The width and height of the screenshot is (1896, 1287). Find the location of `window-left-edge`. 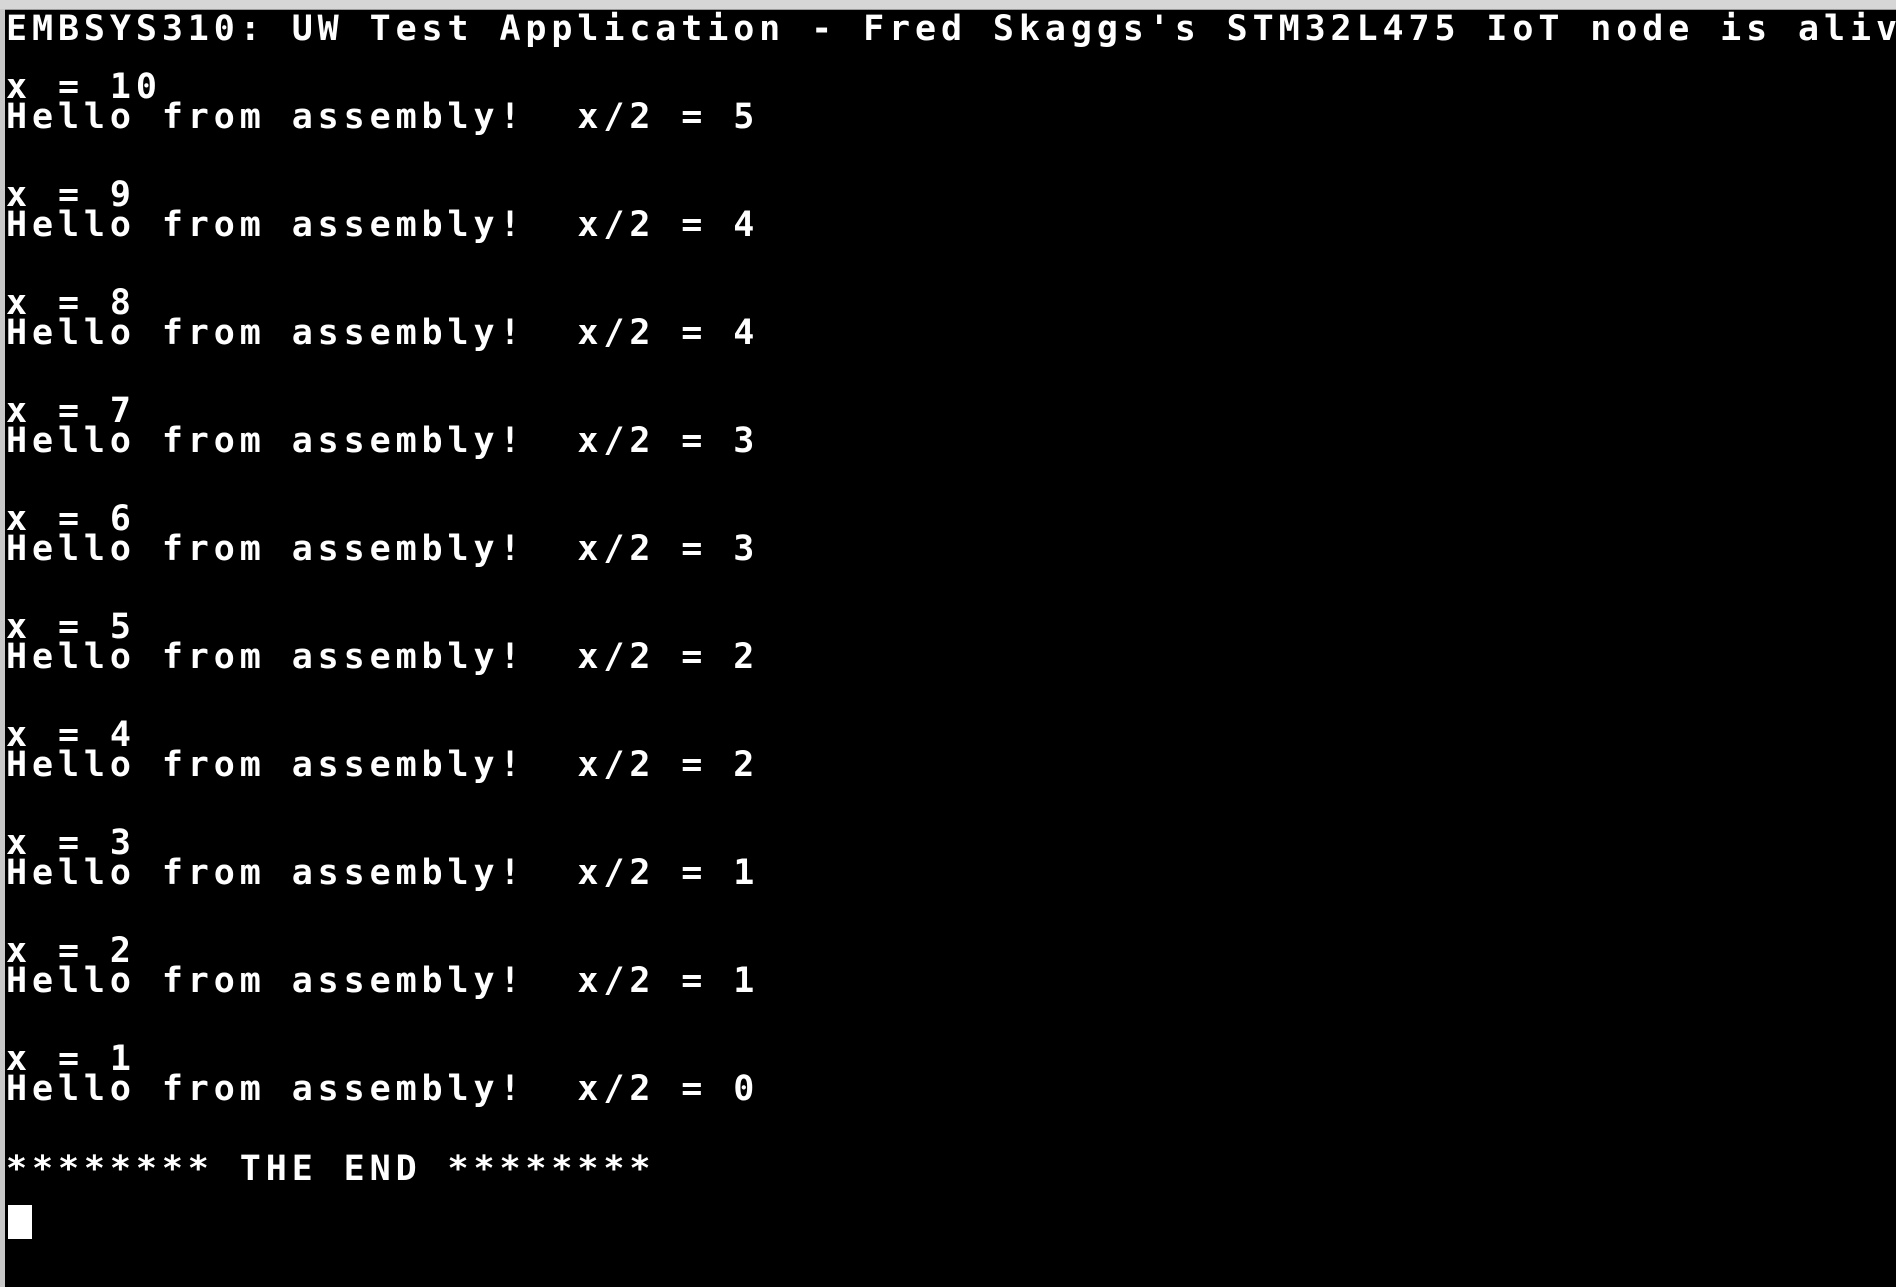

window-left-edge is located at coordinates (2, 648).